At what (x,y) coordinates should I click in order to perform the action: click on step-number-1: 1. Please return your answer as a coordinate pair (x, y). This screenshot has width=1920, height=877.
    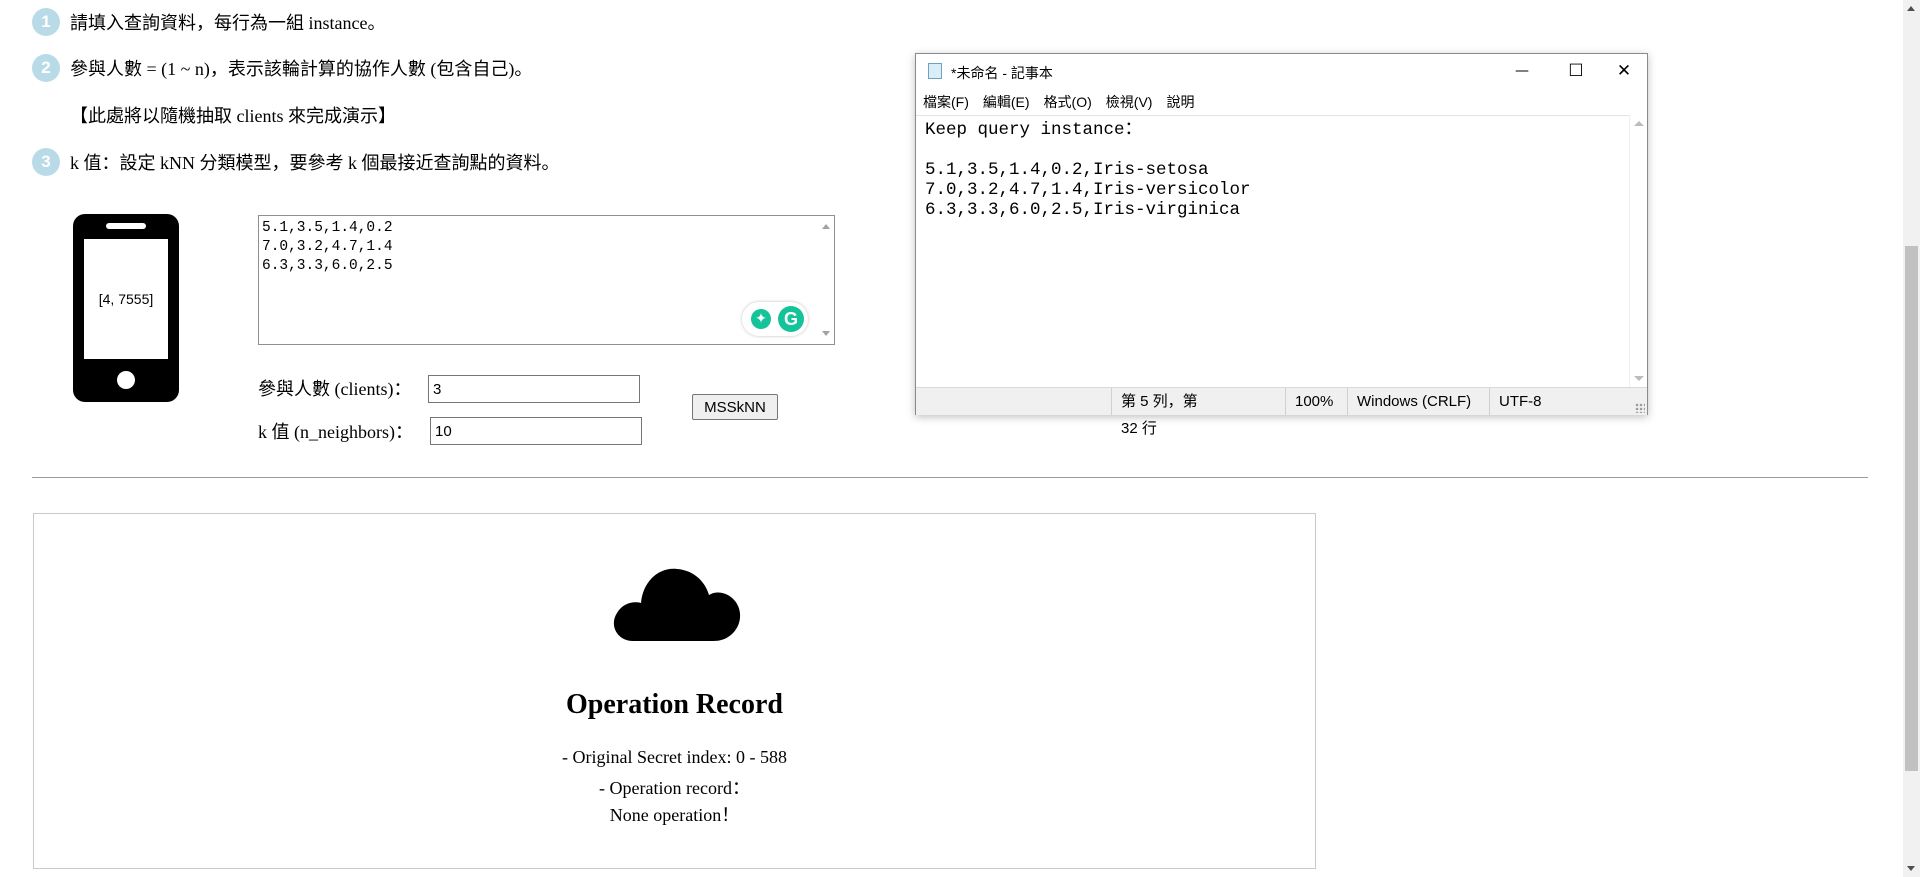
    Looking at the image, I should click on (46, 22).